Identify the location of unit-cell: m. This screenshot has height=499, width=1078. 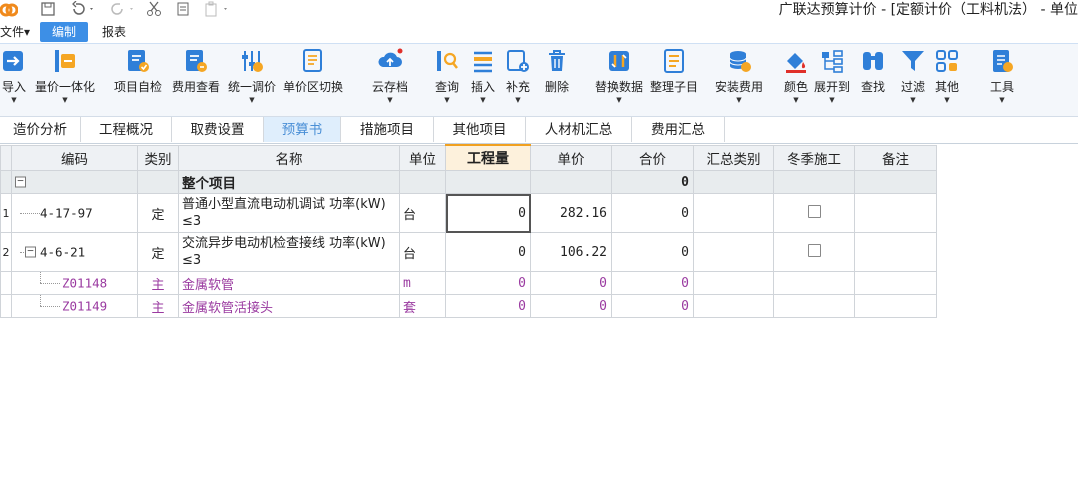
(422, 283).